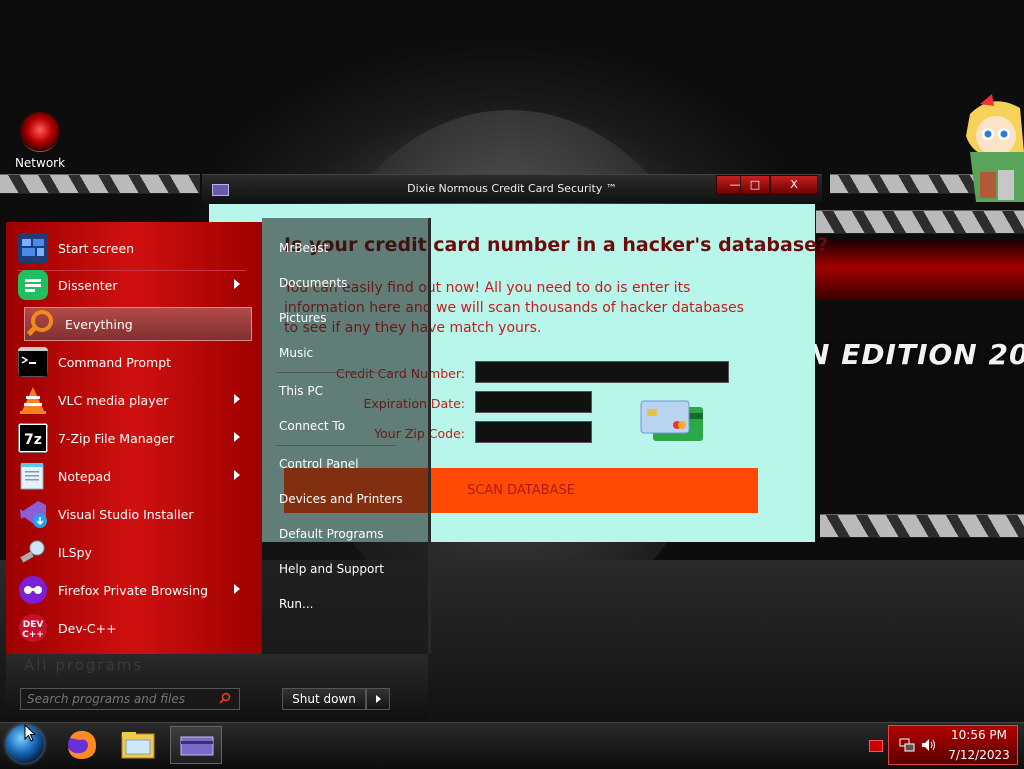  What do you see at coordinates (602, 372) in the screenshot?
I see `card-number-input` at bounding box center [602, 372].